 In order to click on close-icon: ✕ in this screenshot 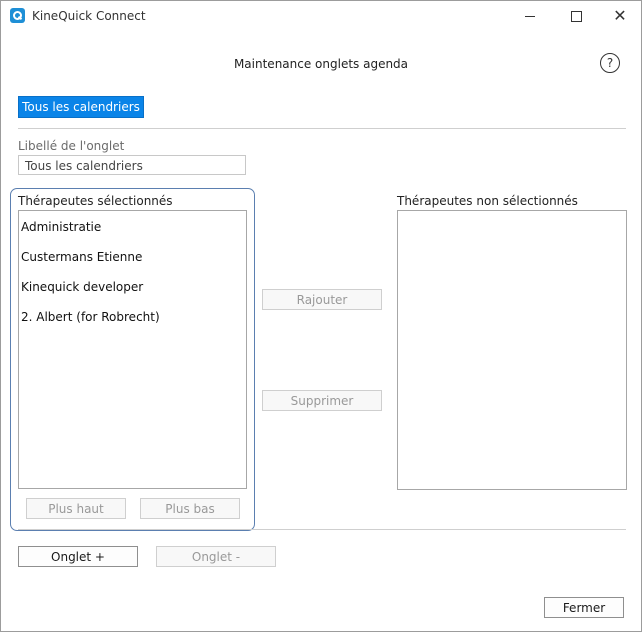, I will do `click(620, 15)`.